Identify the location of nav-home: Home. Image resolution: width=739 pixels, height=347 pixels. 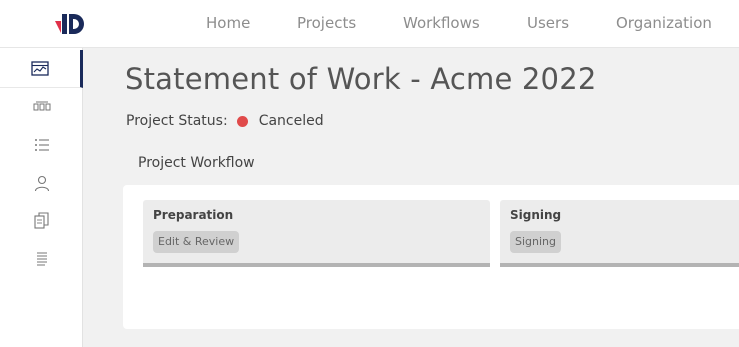
(228, 23).